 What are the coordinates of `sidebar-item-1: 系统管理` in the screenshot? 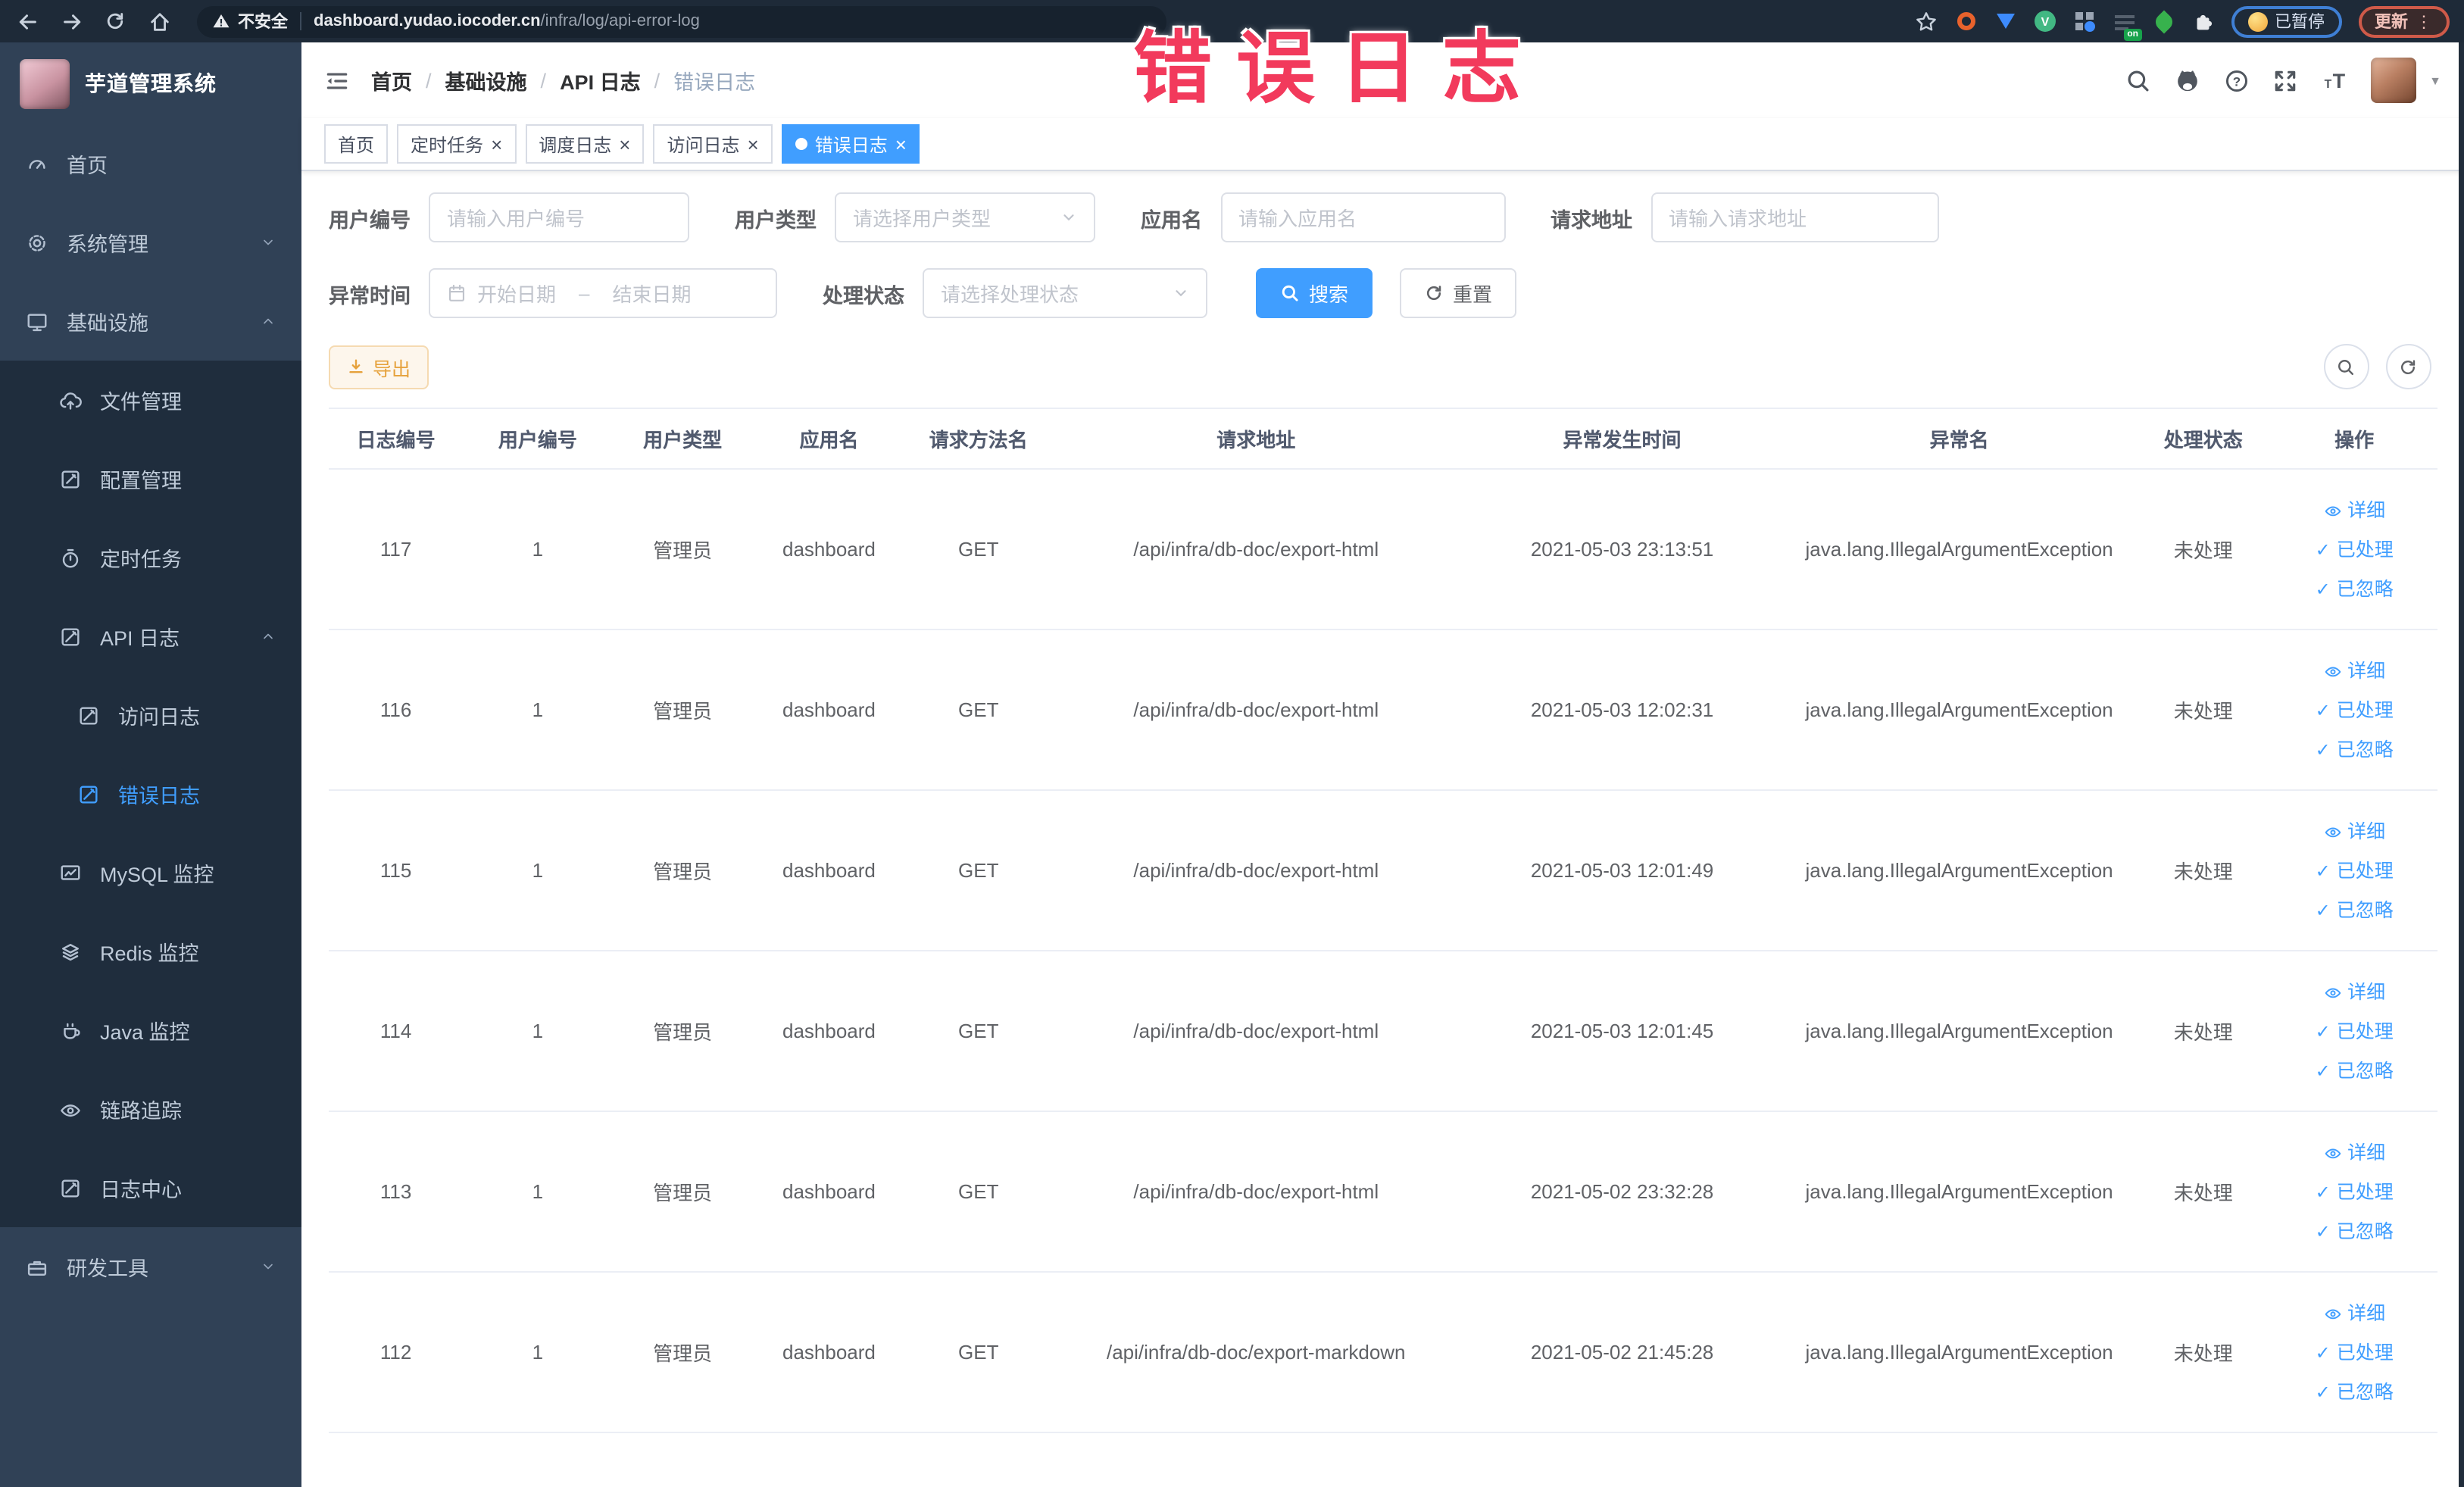 It's located at (150, 242).